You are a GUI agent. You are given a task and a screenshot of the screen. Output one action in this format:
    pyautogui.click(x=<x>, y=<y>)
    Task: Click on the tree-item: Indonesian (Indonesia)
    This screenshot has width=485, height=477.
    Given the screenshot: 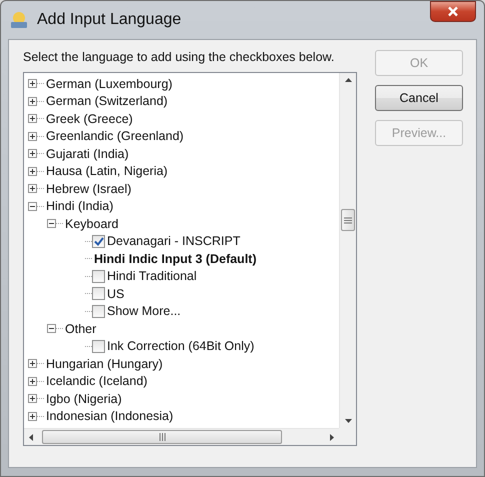 What is the action you would take?
    pyautogui.click(x=109, y=416)
    